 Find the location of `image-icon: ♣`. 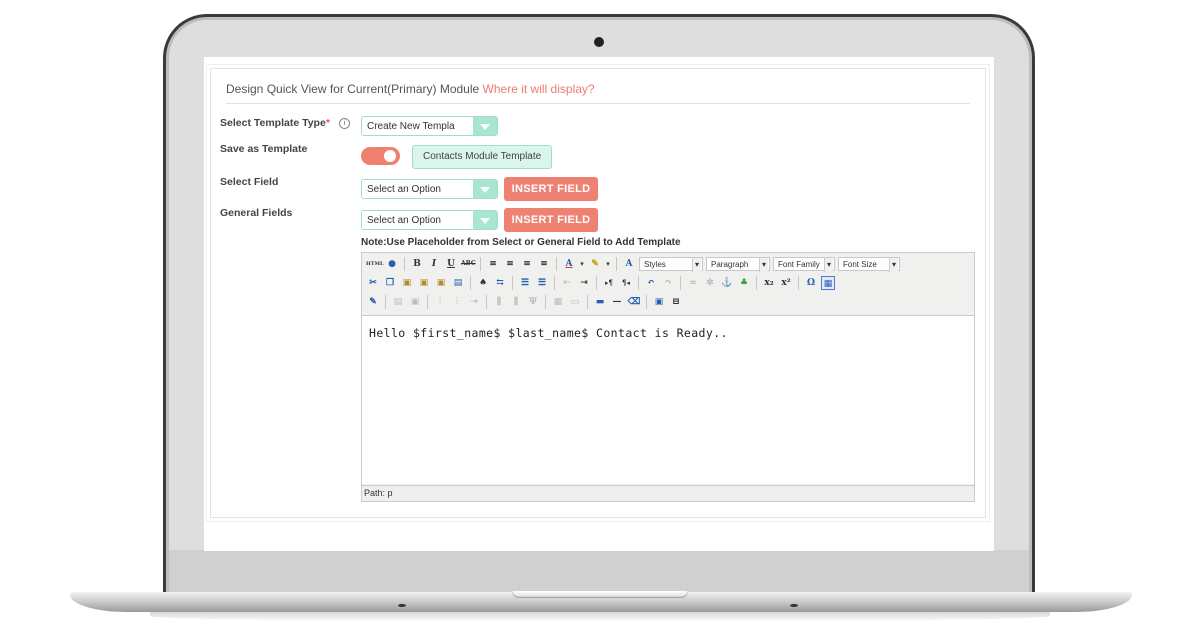

image-icon: ♣ is located at coordinates (744, 283).